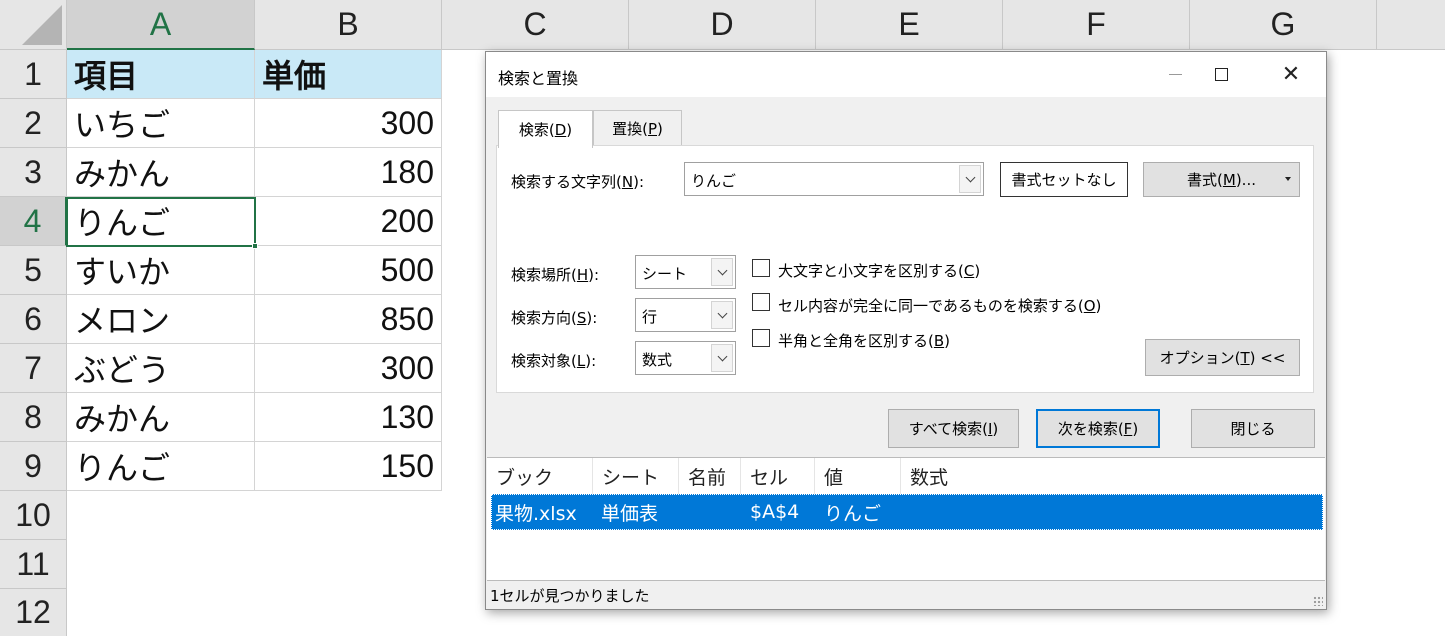  What do you see at coordinates (685, 315) in the screenshot?
I see `search-direction-select: 行` at bounding box center [685, 315].